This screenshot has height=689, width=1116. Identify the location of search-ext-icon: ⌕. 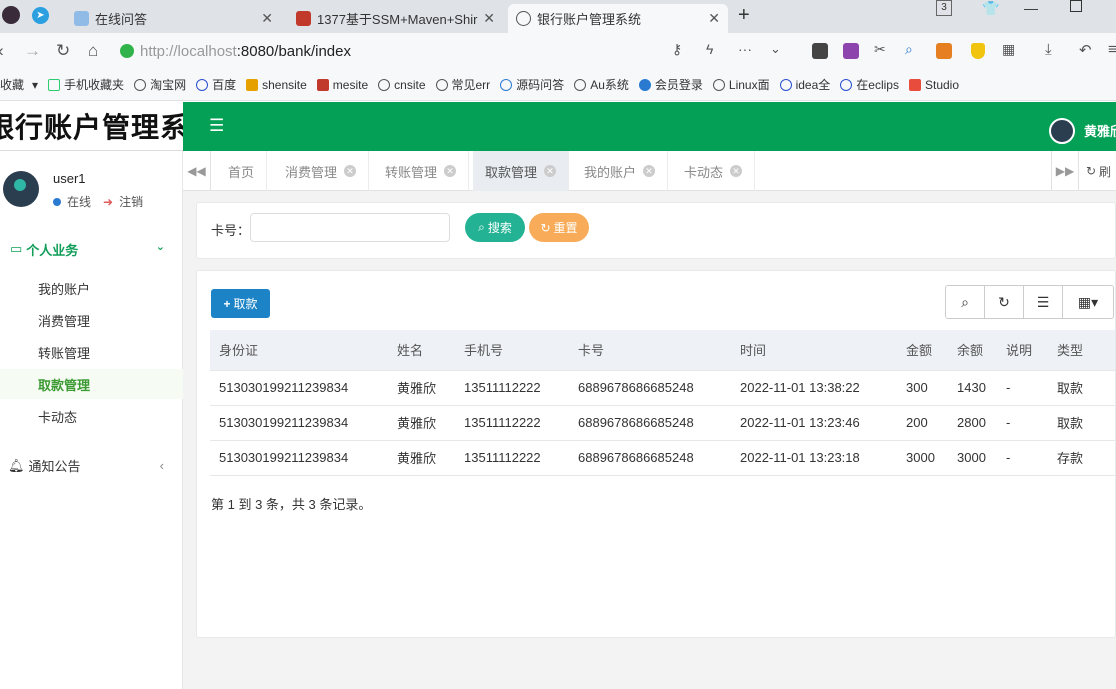
(909, 49).